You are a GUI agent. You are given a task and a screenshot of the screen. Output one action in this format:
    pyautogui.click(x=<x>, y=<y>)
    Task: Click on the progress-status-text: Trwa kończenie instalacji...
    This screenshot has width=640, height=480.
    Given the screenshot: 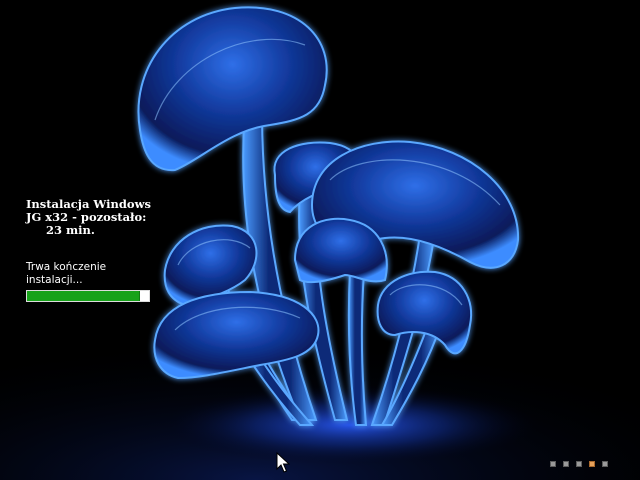 What is the action you would take?
    pyautogui.click(x=86, y=274)
    